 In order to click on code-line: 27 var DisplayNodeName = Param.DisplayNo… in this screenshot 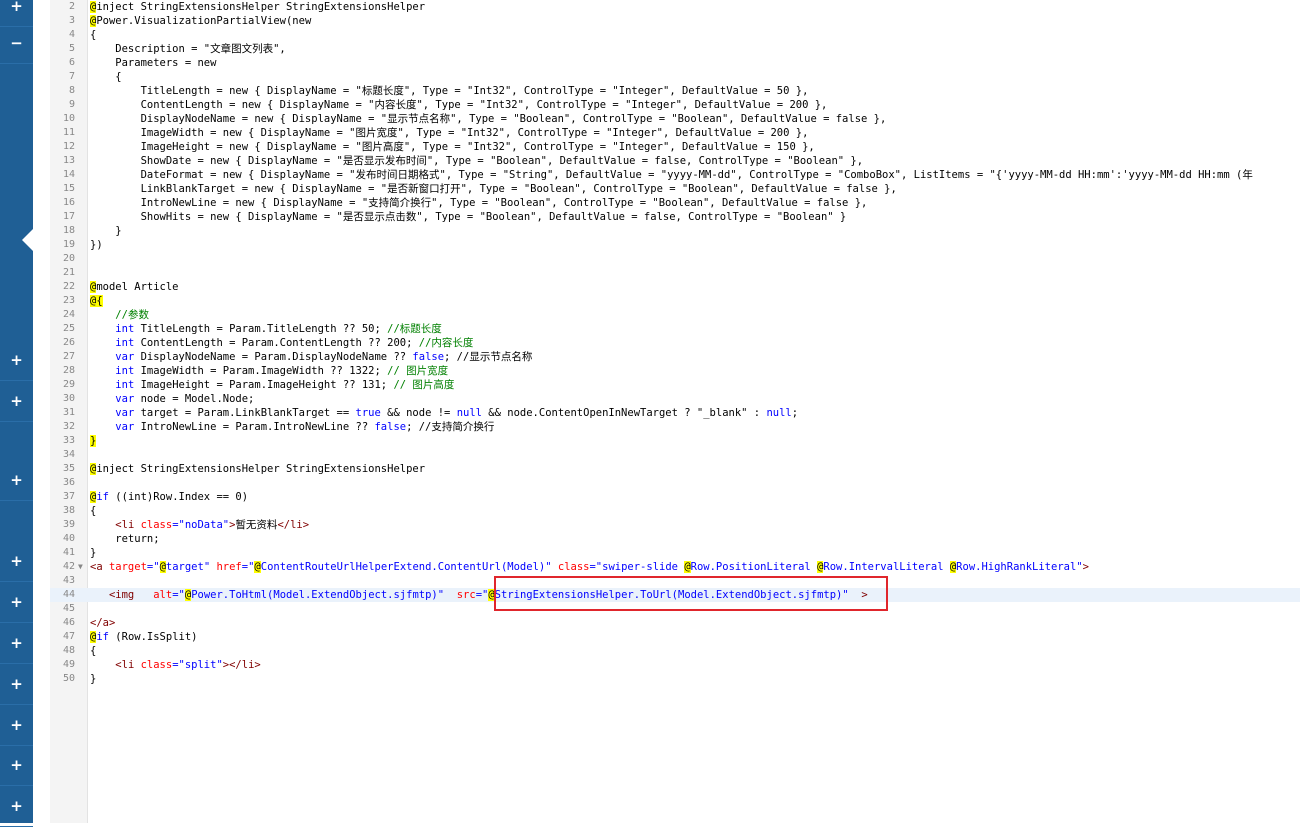, I will do `click(675, 357)`.